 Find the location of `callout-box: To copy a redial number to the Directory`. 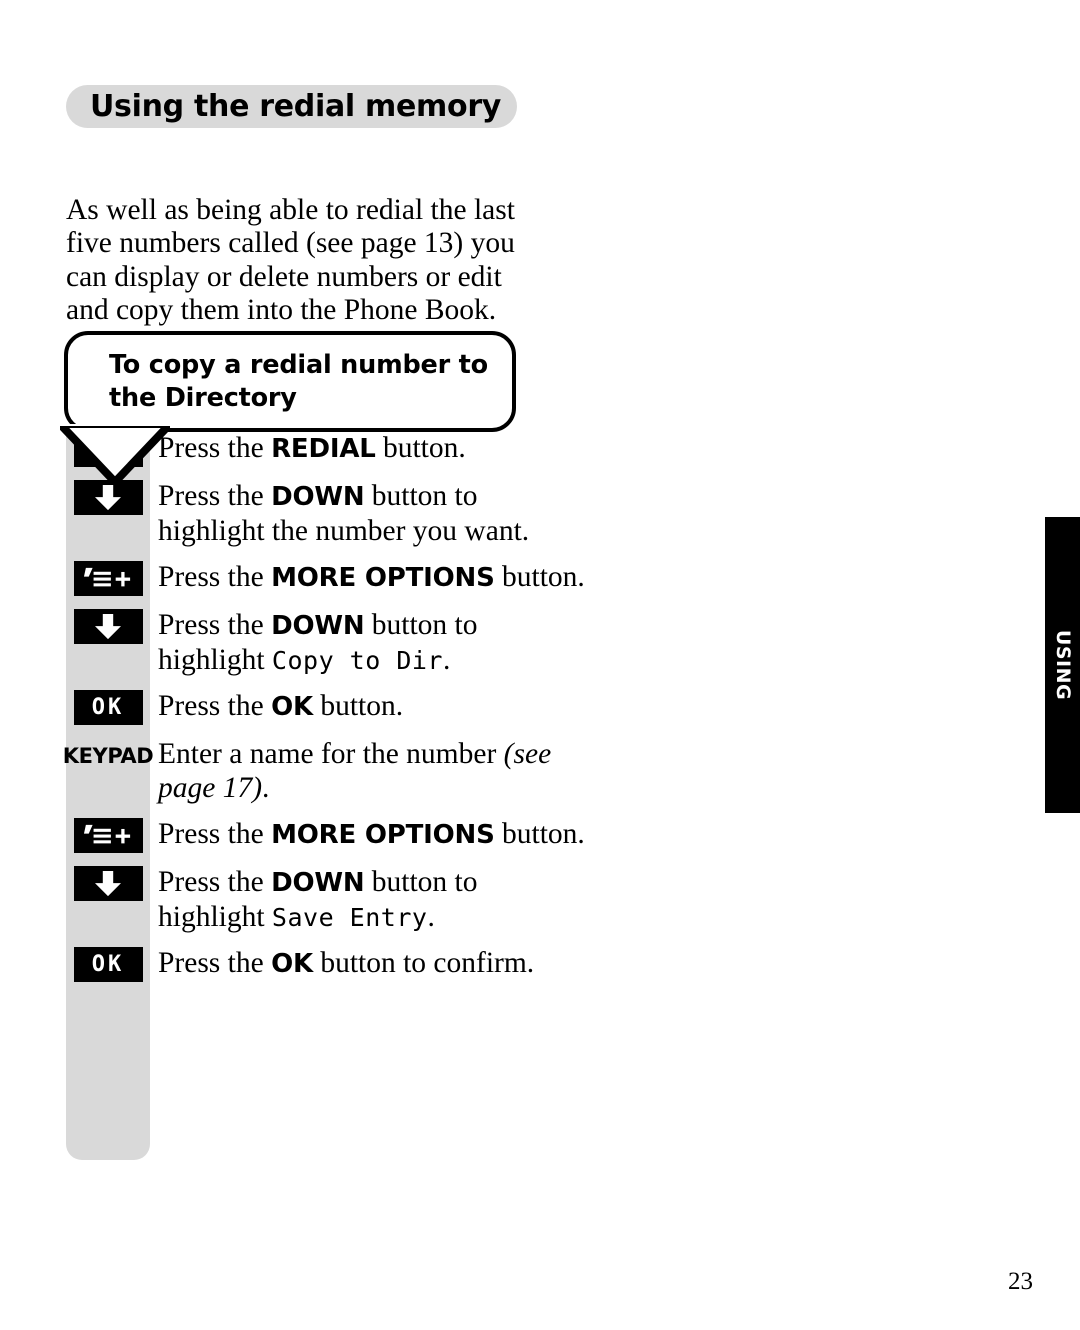

callout-box: To copy a redial number to the Directory is located at coordinates (290, 381).